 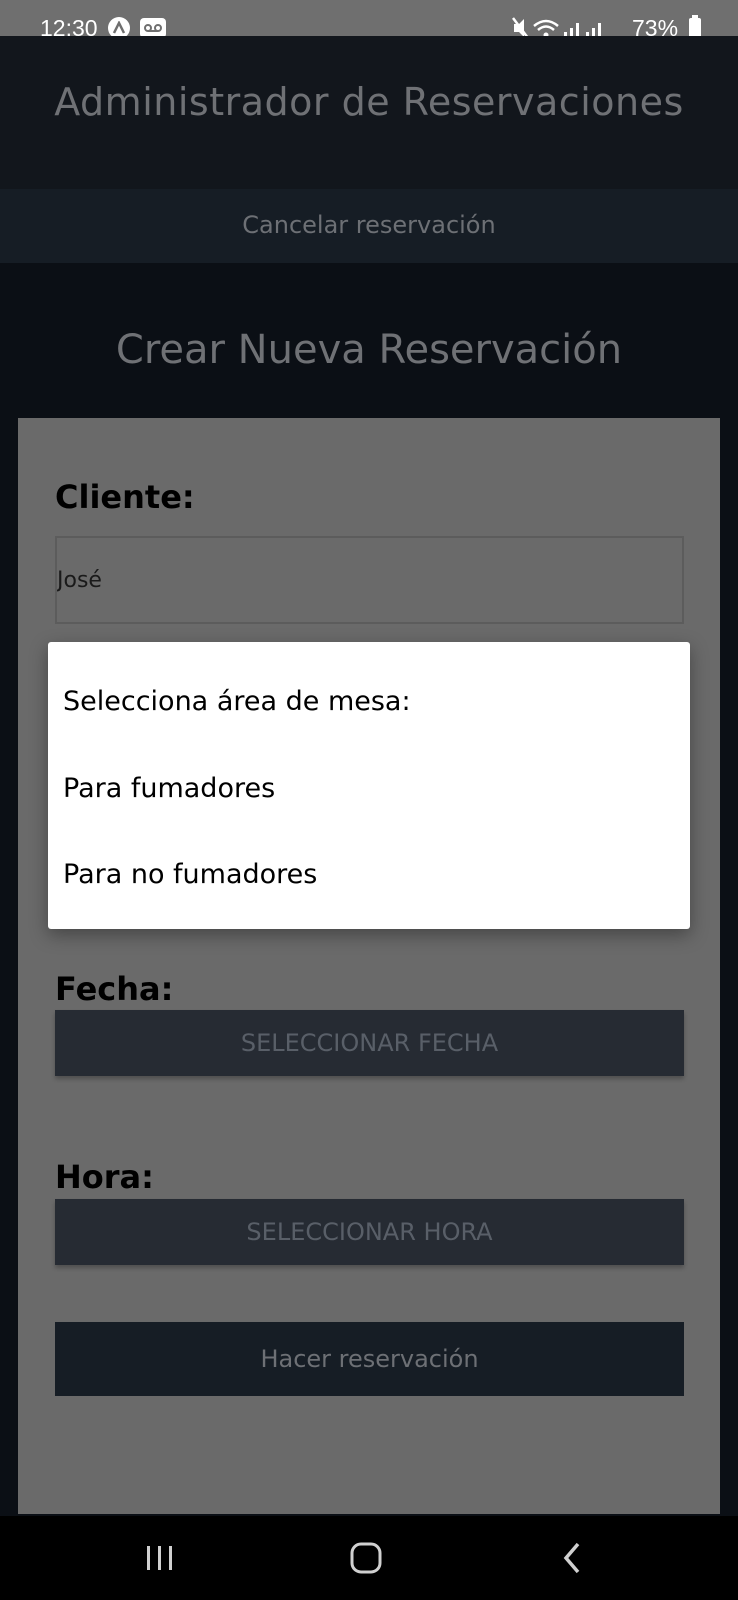 I want to click on page-title: Crear Nueva Reservación, so click(x=369, y=350).